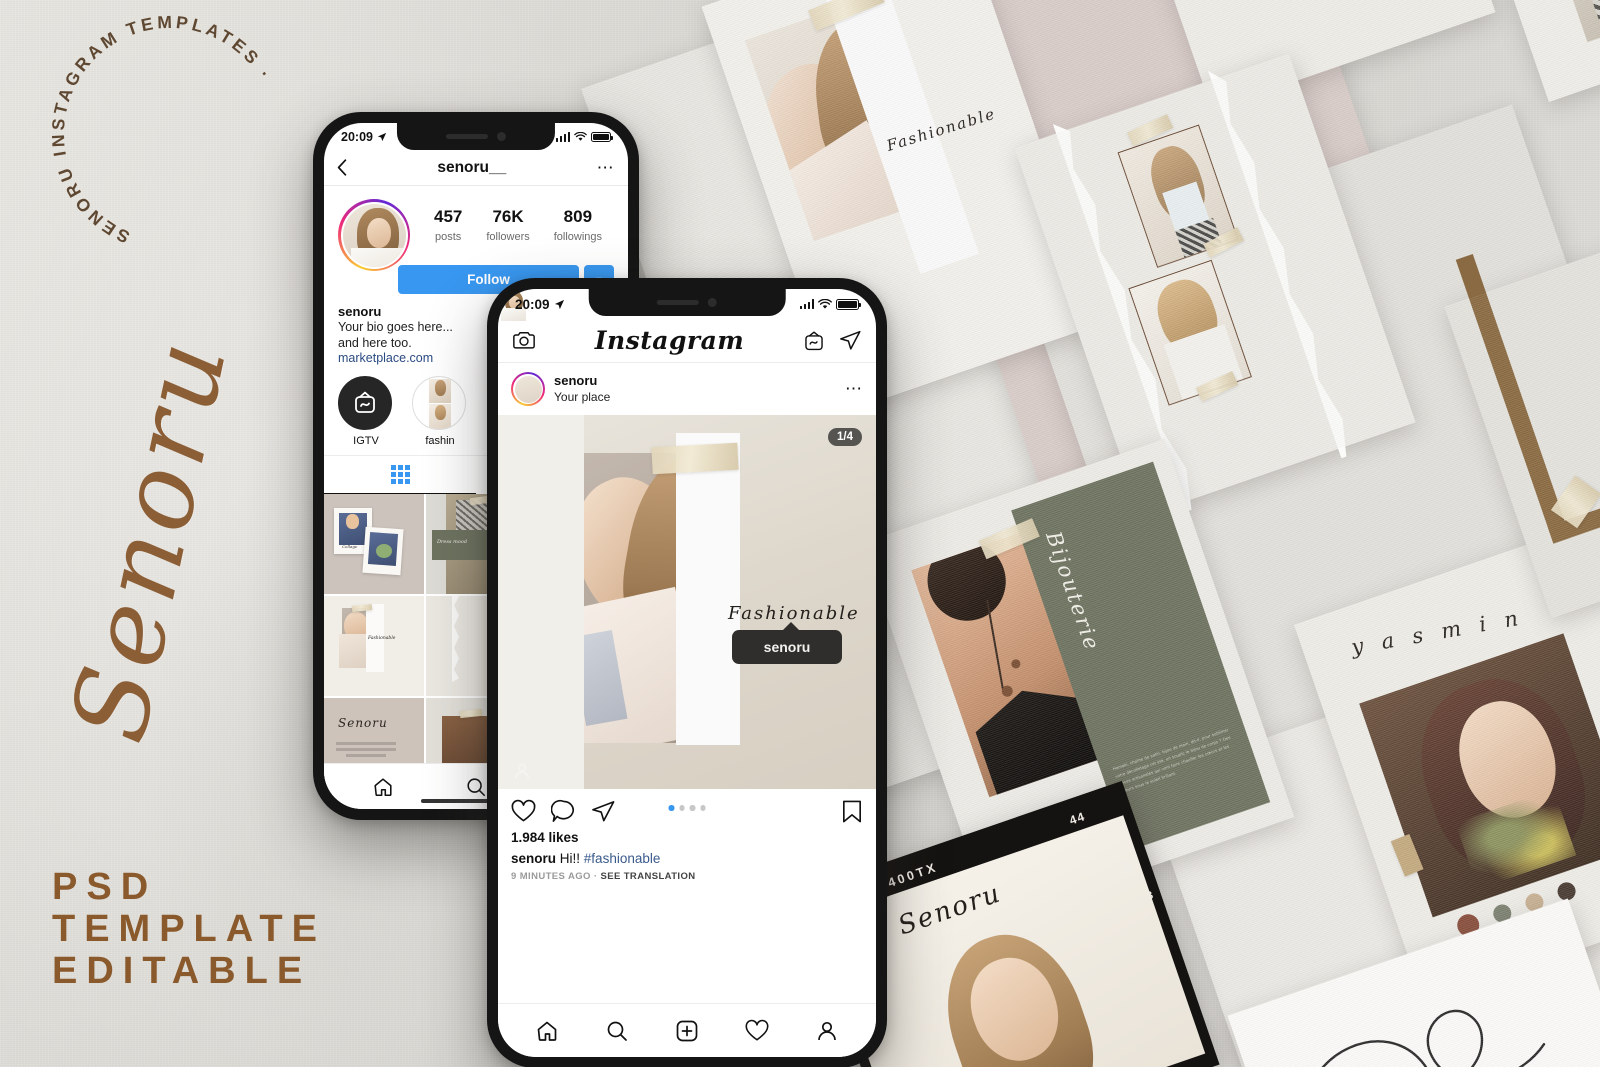  Describe the element at coordinates (787, 647) in the screenshot. I see `post-tag-label: senoru` at that location.